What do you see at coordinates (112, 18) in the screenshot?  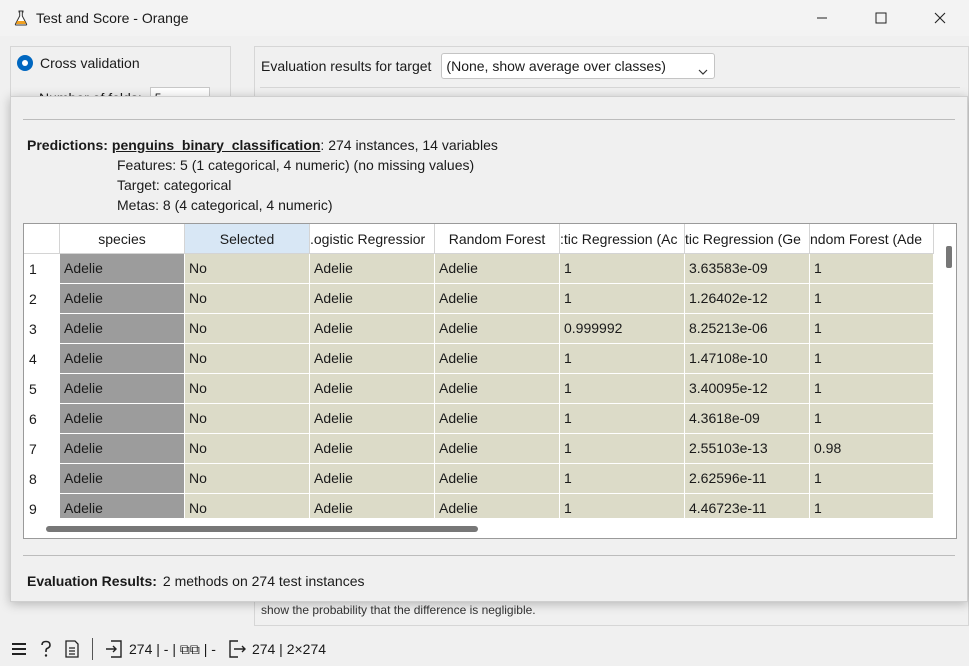 I see `window-title: Test and Score - Orange` at bounding box center [112, 18].